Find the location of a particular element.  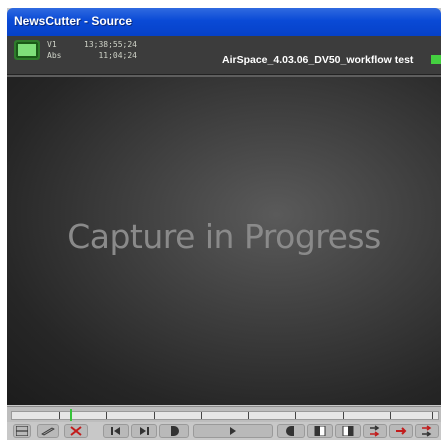

step-forward-icon is located at coordinates (144, 431).